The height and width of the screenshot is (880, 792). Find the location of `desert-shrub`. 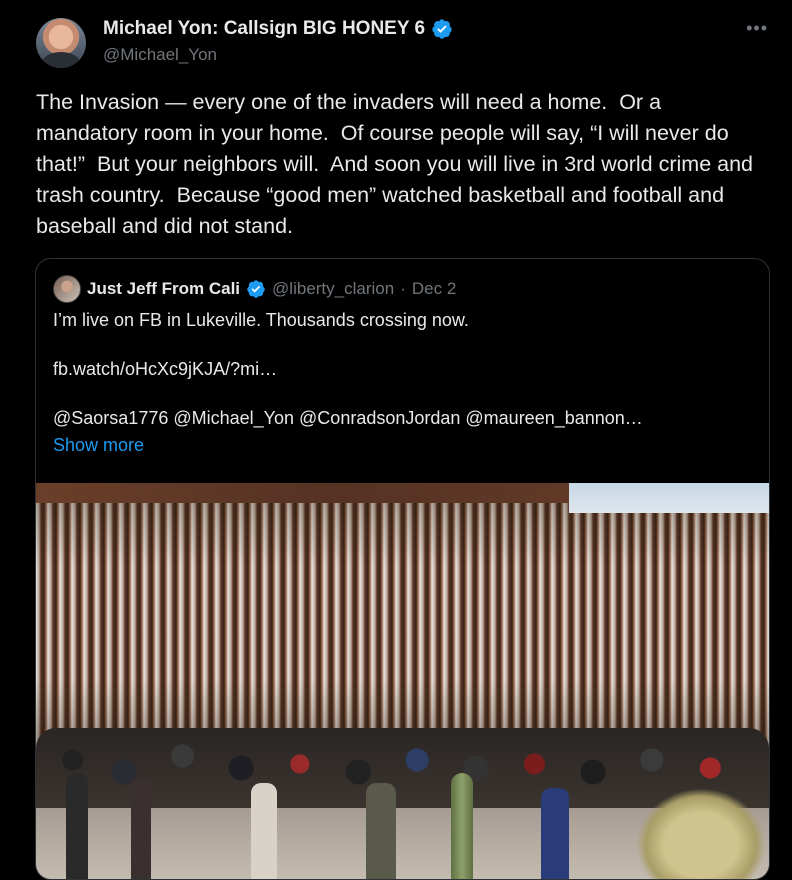

desert-shrub is located at coordinates (701, 833).